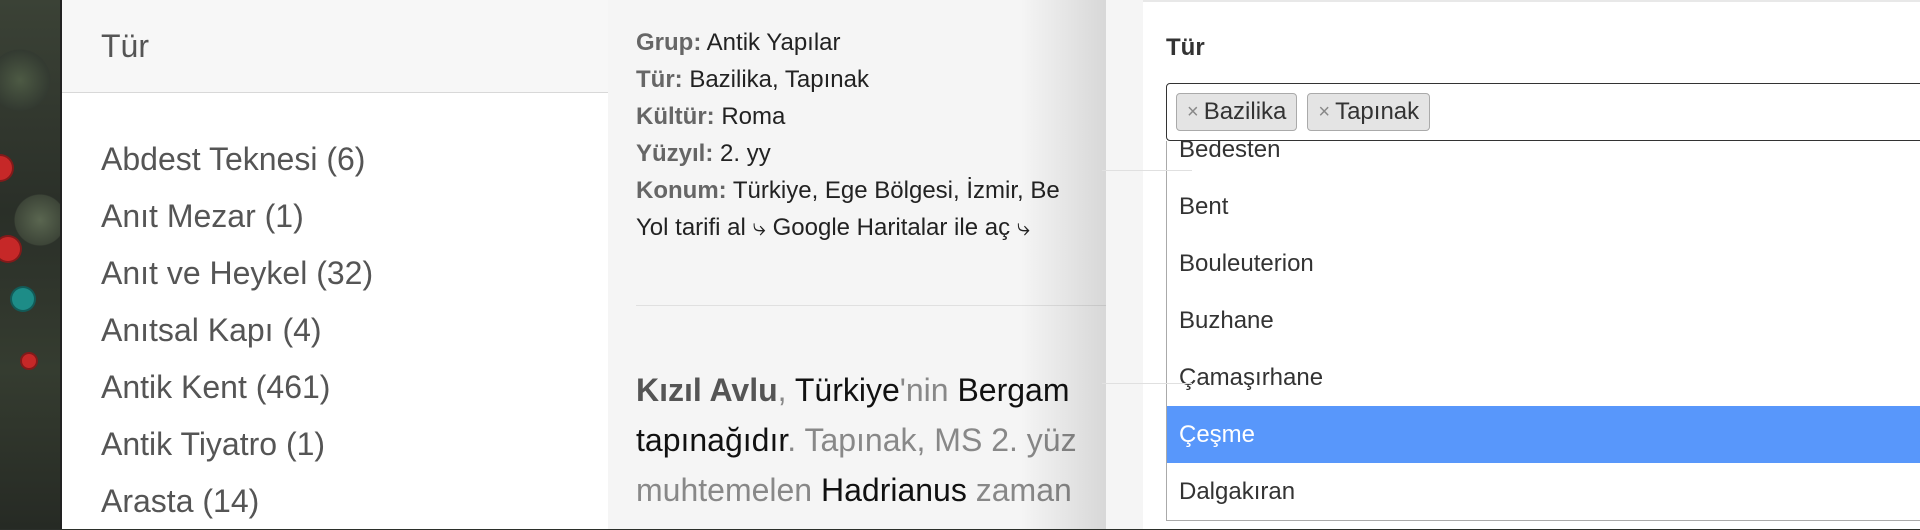 Image resolution: width=1920 pixels, height=530 pixels. What do you see at coordinates (711, 440) in the screenshot?
I see `article-link-tapinak: tapınağıdır` at bounding box center [711, 440].